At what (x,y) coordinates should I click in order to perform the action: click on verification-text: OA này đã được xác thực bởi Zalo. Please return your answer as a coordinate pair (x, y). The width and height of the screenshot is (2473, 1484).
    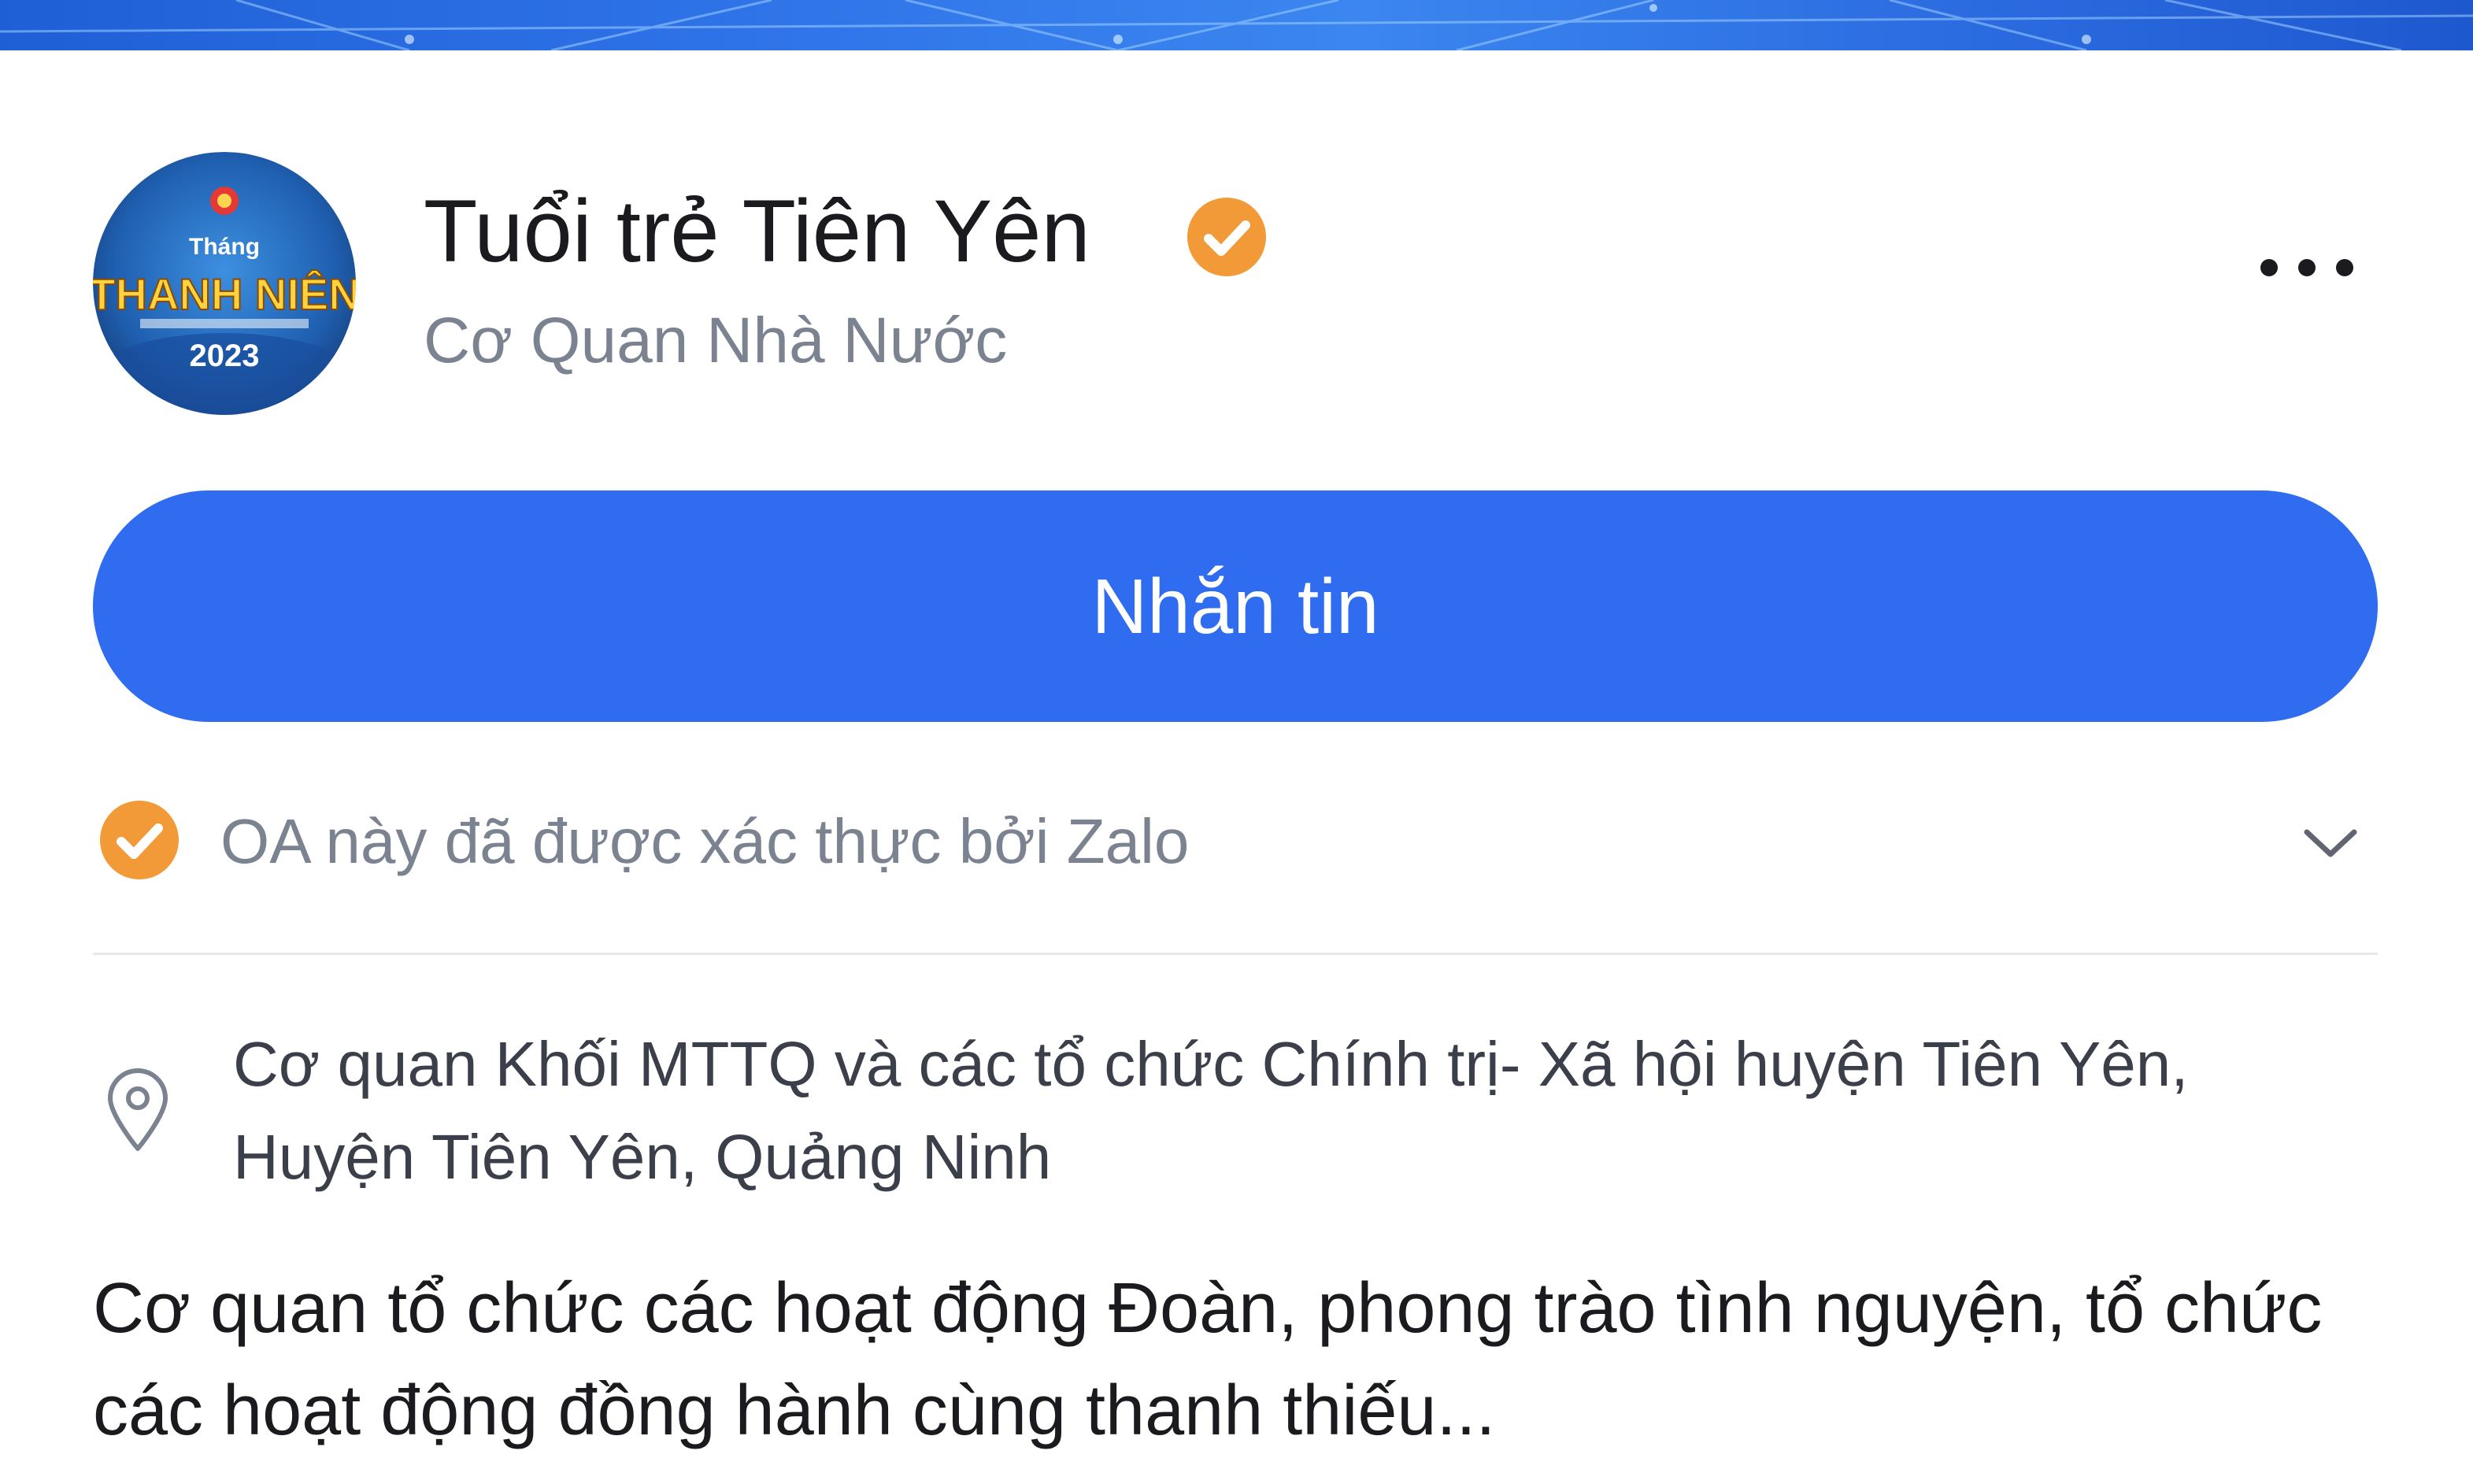
    Looking at the image, I should click on (705, 841).